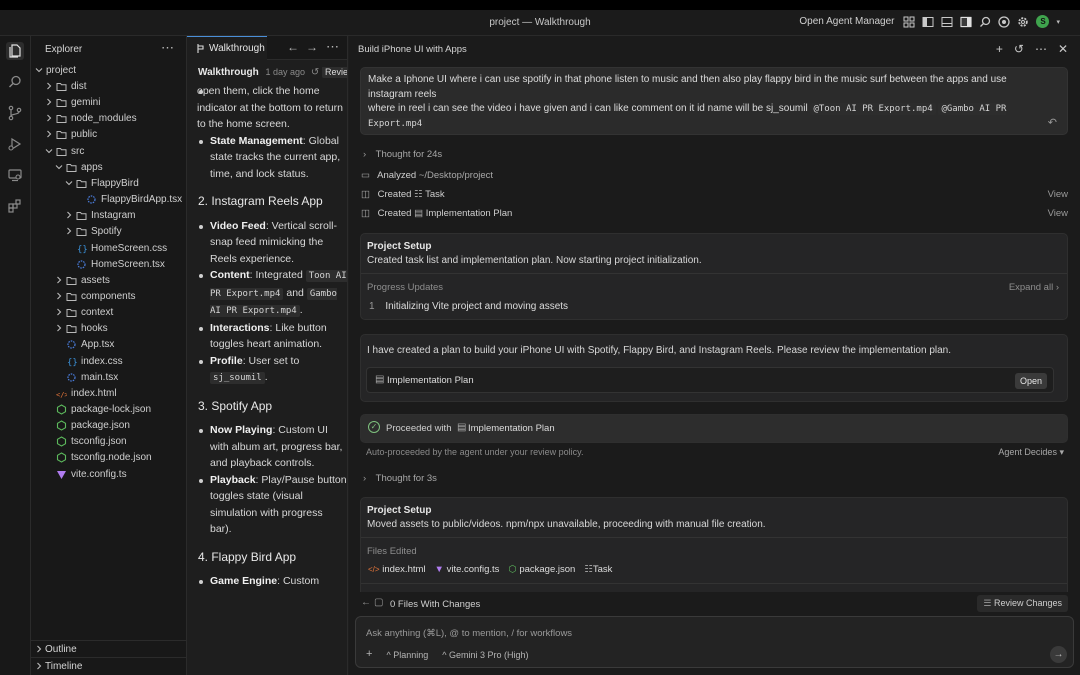 This screenshot has width=1080, height=675. Describe the element at coordinates (108, 313) in the screenshot. I see `tree-folder: context` at that location.